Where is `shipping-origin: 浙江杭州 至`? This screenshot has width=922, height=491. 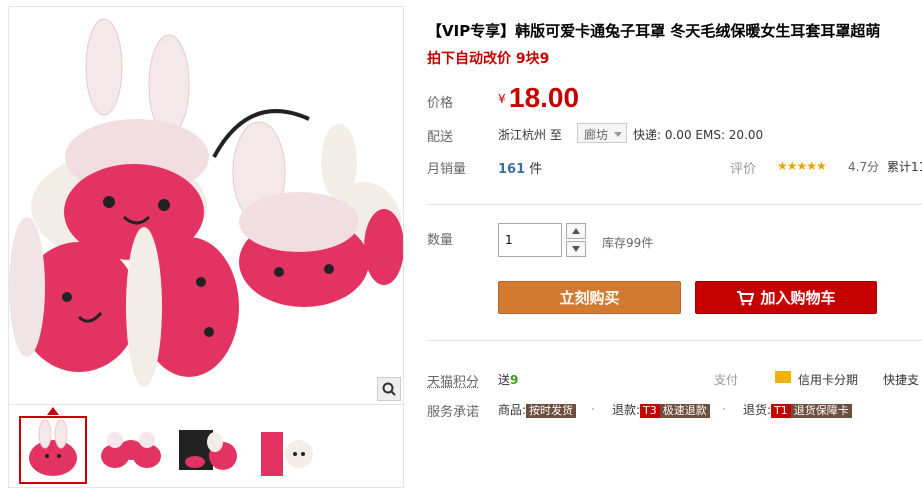
shipping-origin: 浙江杭州 至 is located at coordinates (530, 135).